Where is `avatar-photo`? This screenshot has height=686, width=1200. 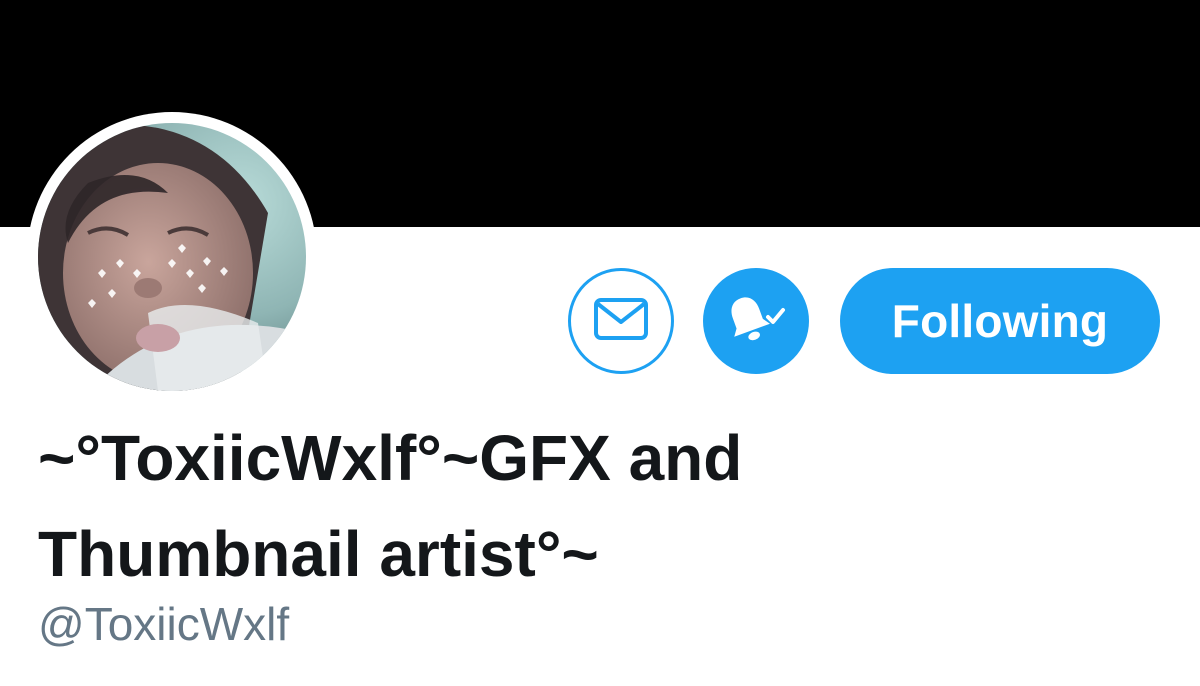 avatar-photo is located at coordinates (172, 257).